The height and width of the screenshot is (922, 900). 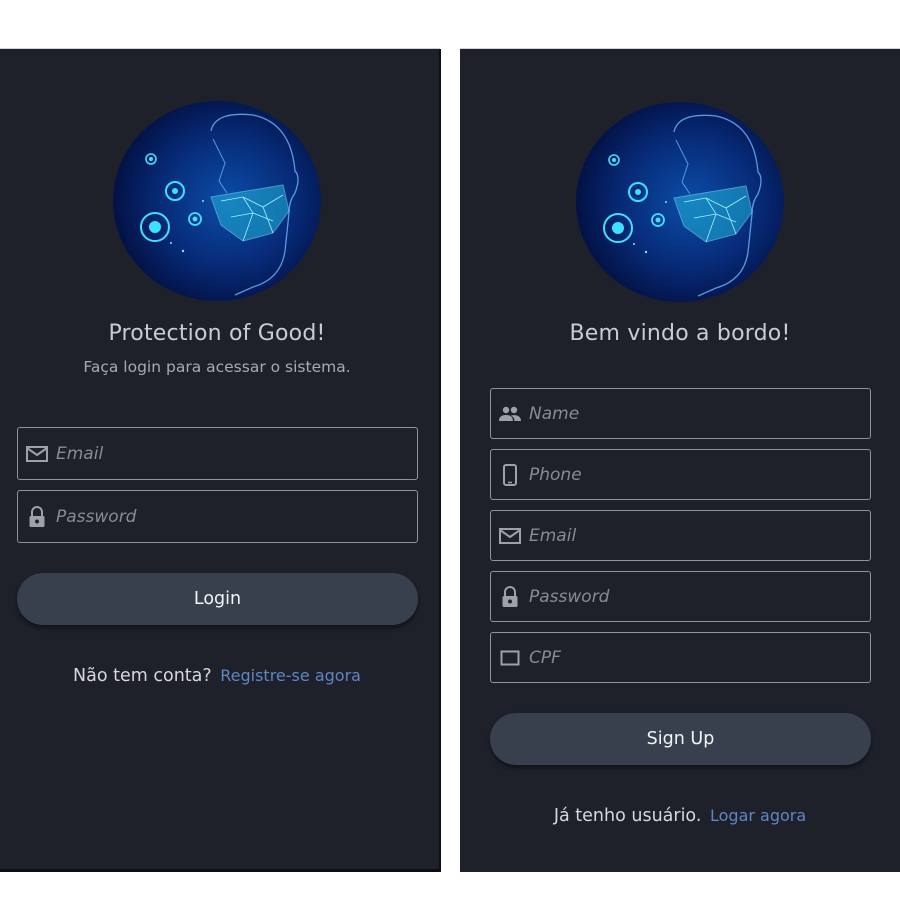 I want to click on signup-button: Sign Up, so click(x=680, y=739).